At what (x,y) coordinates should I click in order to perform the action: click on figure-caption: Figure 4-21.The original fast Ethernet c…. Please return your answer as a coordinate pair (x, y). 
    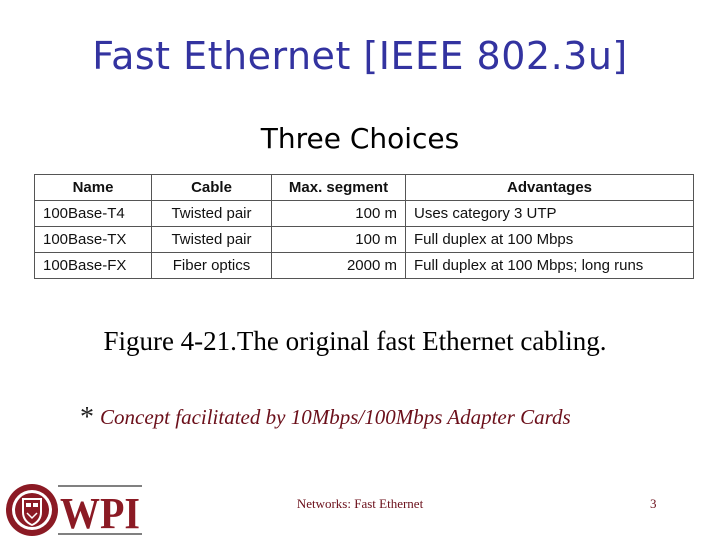
    Looking at the image, I should click on (355, 341).